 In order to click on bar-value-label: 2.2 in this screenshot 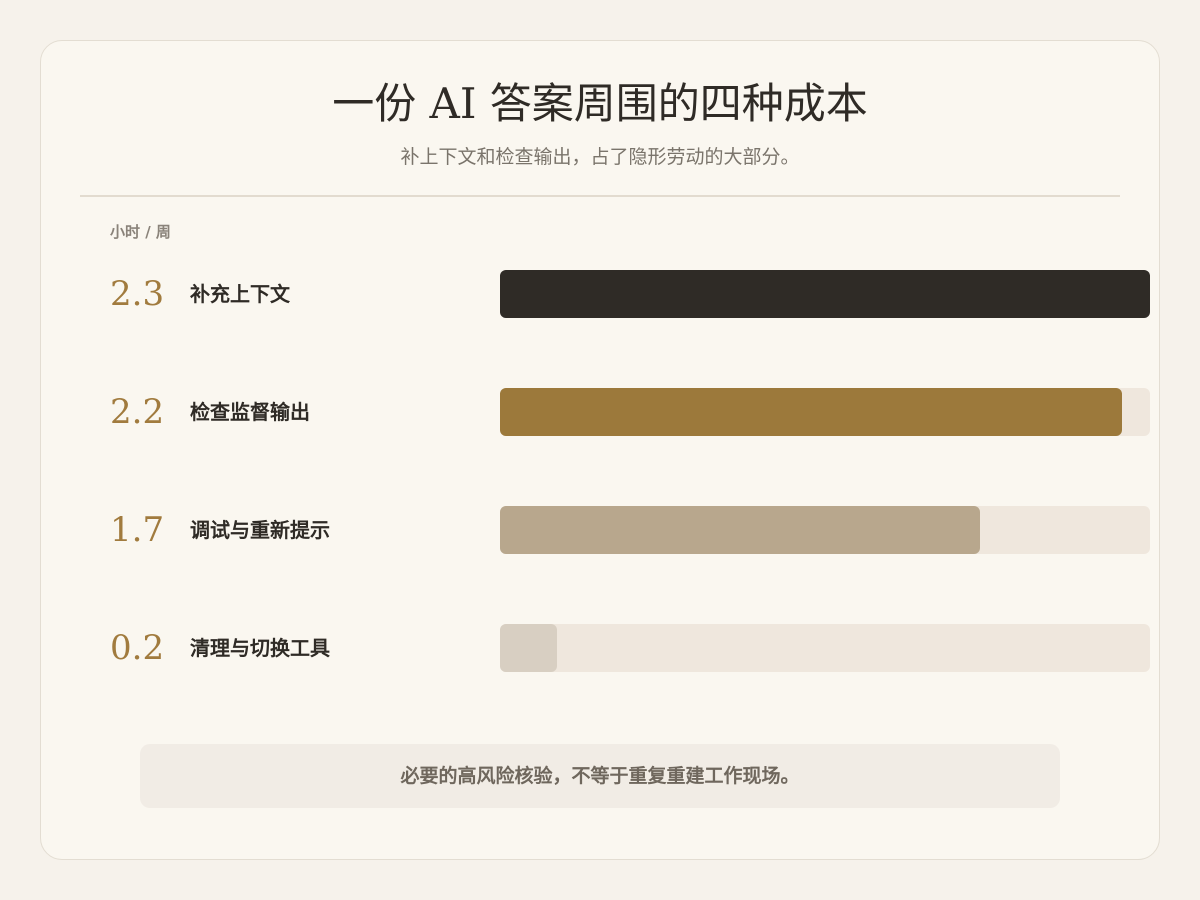, I will do `click(137, 412)`.